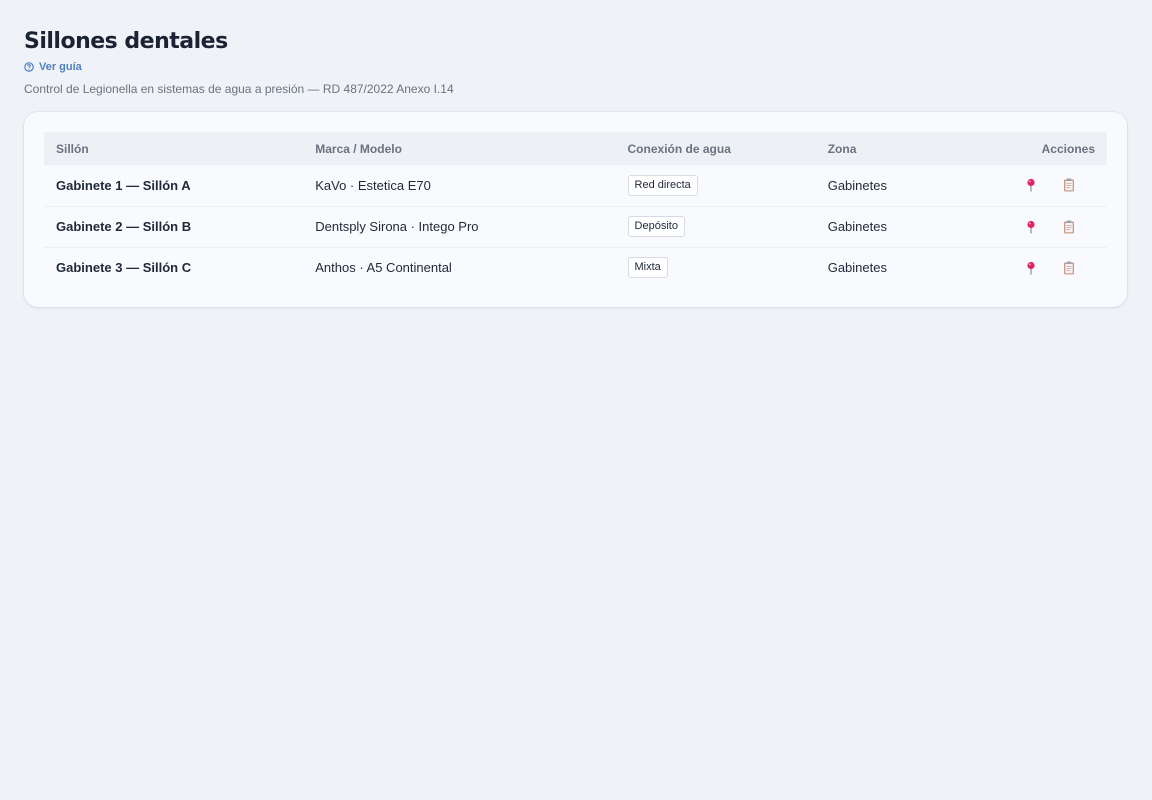 This screenshot has width=1152, height=800. Describe the element at coordinates (715, 186) in the screenshot. I see `water-connection-cell: Red directa` at that location.